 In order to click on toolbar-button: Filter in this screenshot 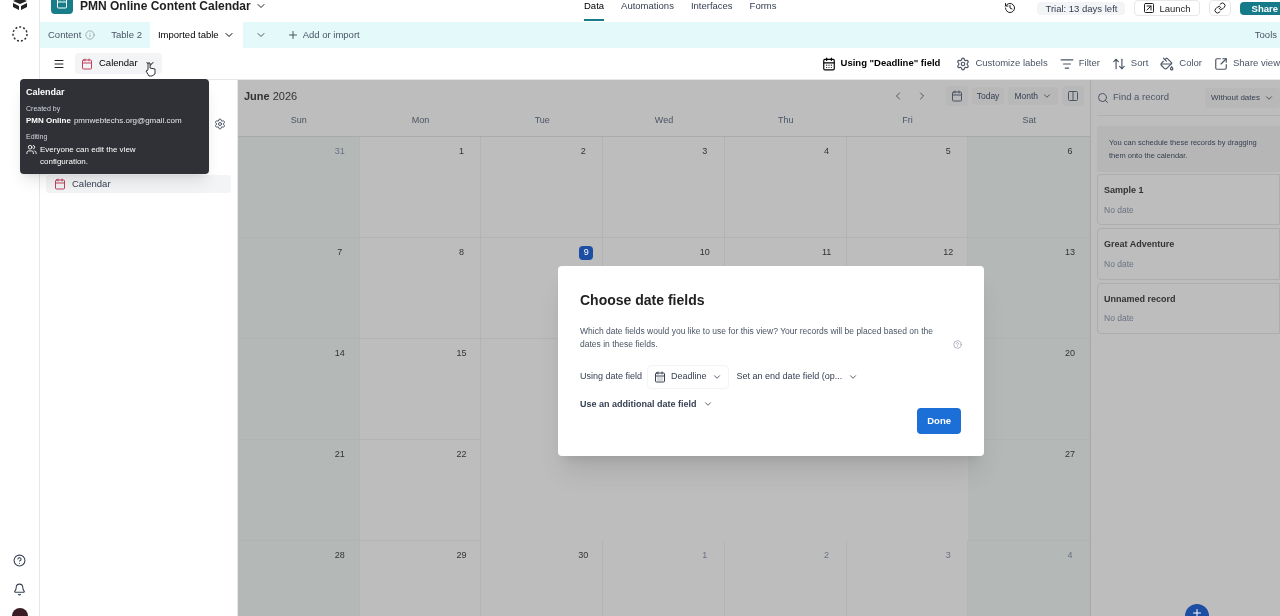, I will do `click(1079, 63)`.